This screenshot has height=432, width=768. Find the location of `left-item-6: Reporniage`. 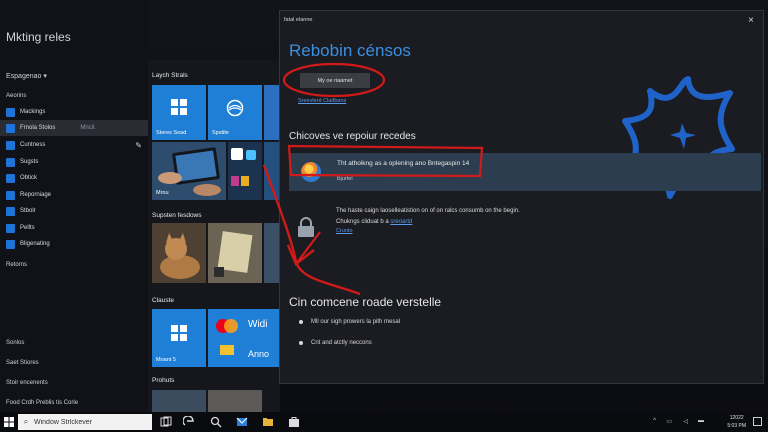

left-item-6: Reporniage is located at coordinates (74, 195).